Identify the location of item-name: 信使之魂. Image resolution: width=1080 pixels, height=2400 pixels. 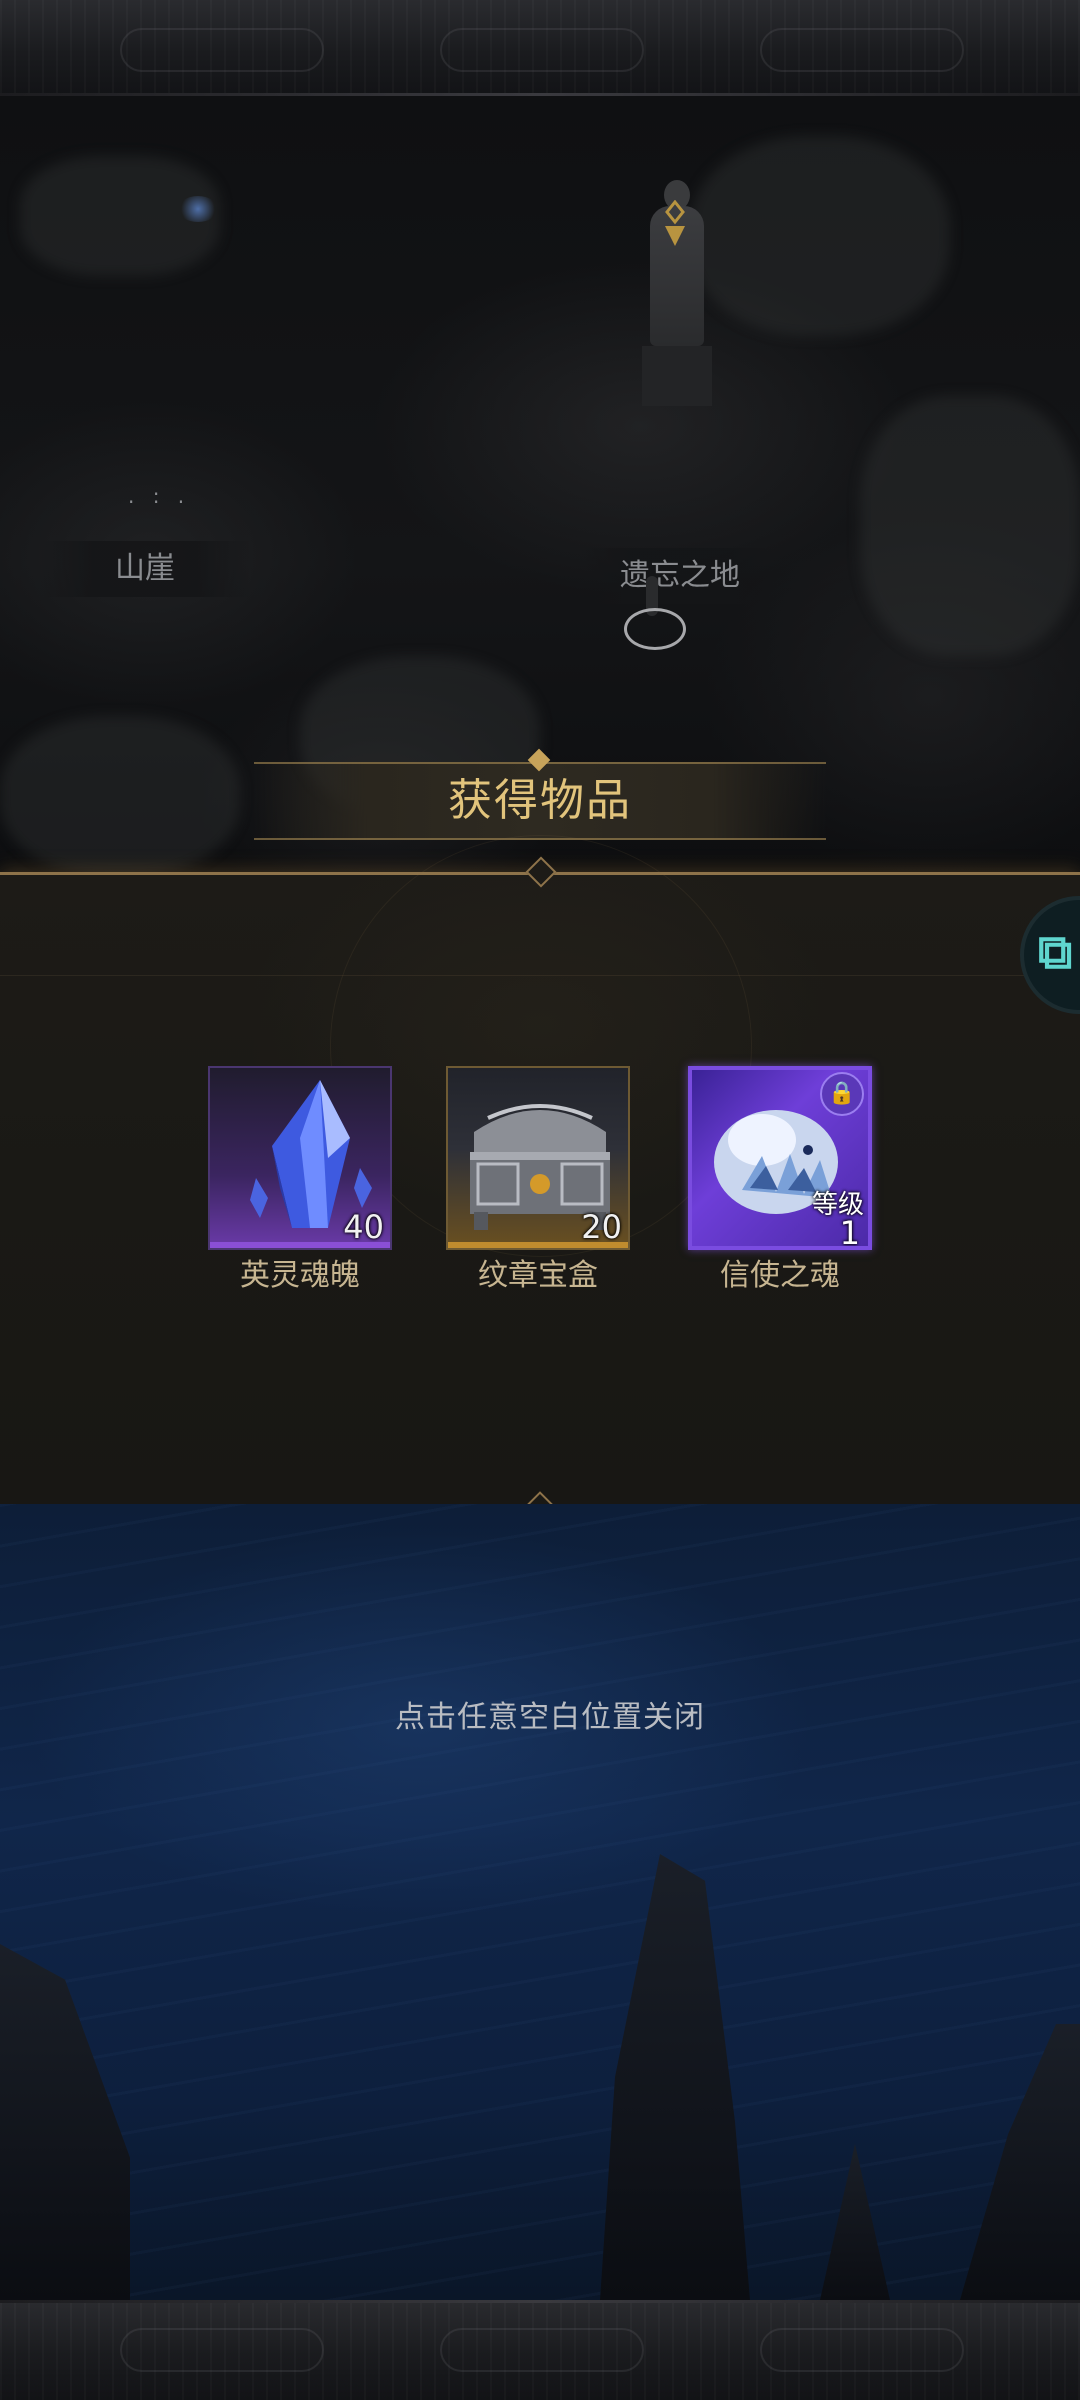
(780, 1275).